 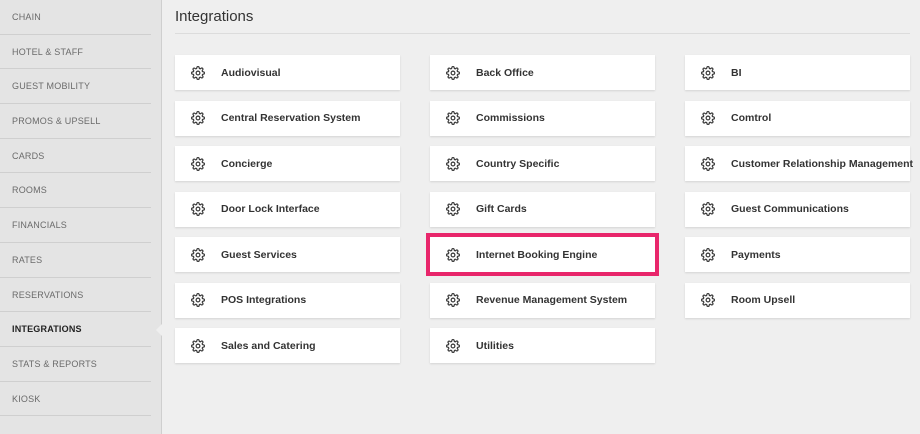 I want to click on sidebar-item-integrations: INTEGRATIONS, so click(x=81, y=329).